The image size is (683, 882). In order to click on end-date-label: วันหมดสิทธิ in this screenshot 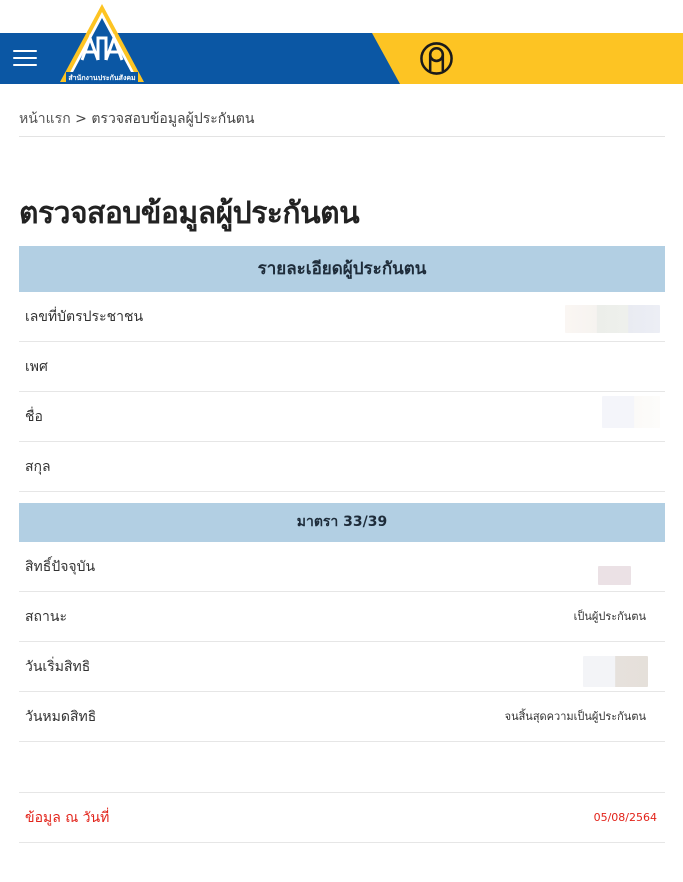, I will do `click(61, 717)`.